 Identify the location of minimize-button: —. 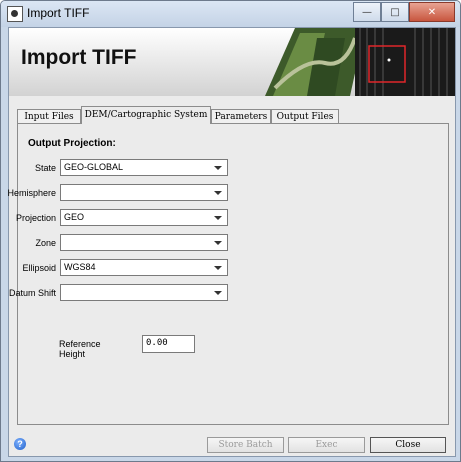
(367, 12).